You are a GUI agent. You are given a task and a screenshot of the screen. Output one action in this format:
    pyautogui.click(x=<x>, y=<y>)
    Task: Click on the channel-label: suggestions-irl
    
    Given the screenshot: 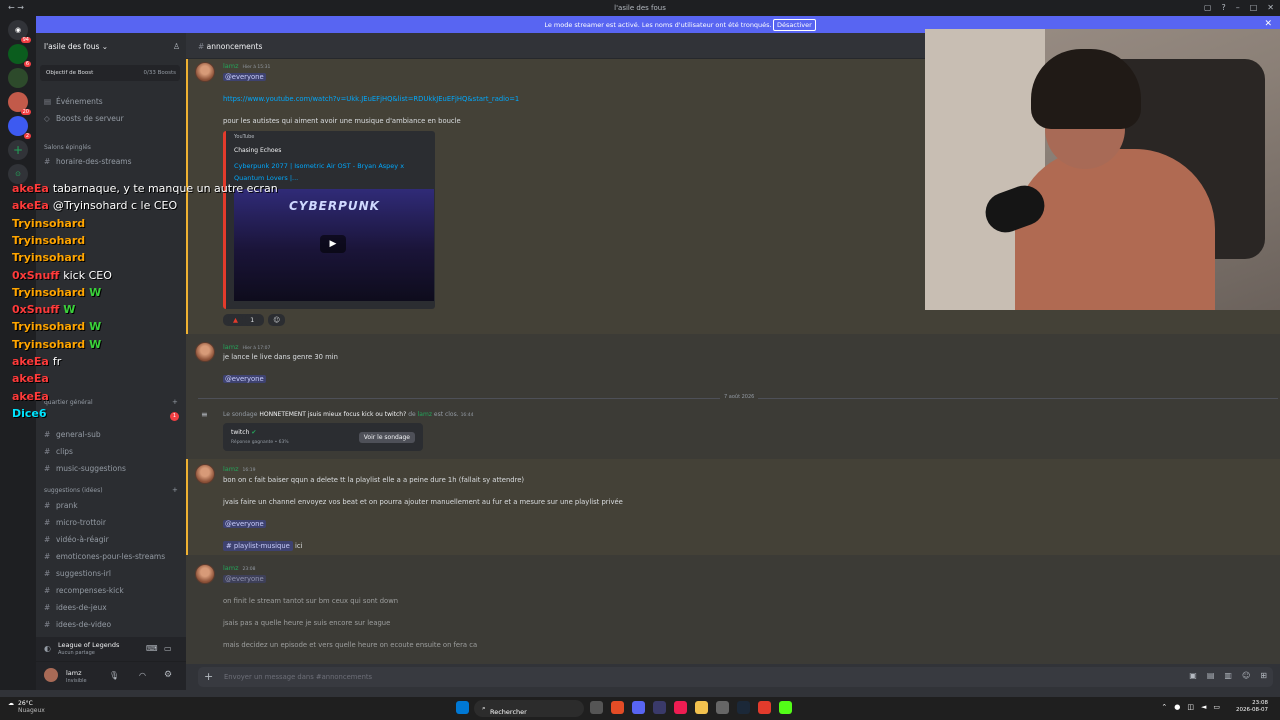 What is the action you would take?
    pyautogui.click(x=83, y=573)
    